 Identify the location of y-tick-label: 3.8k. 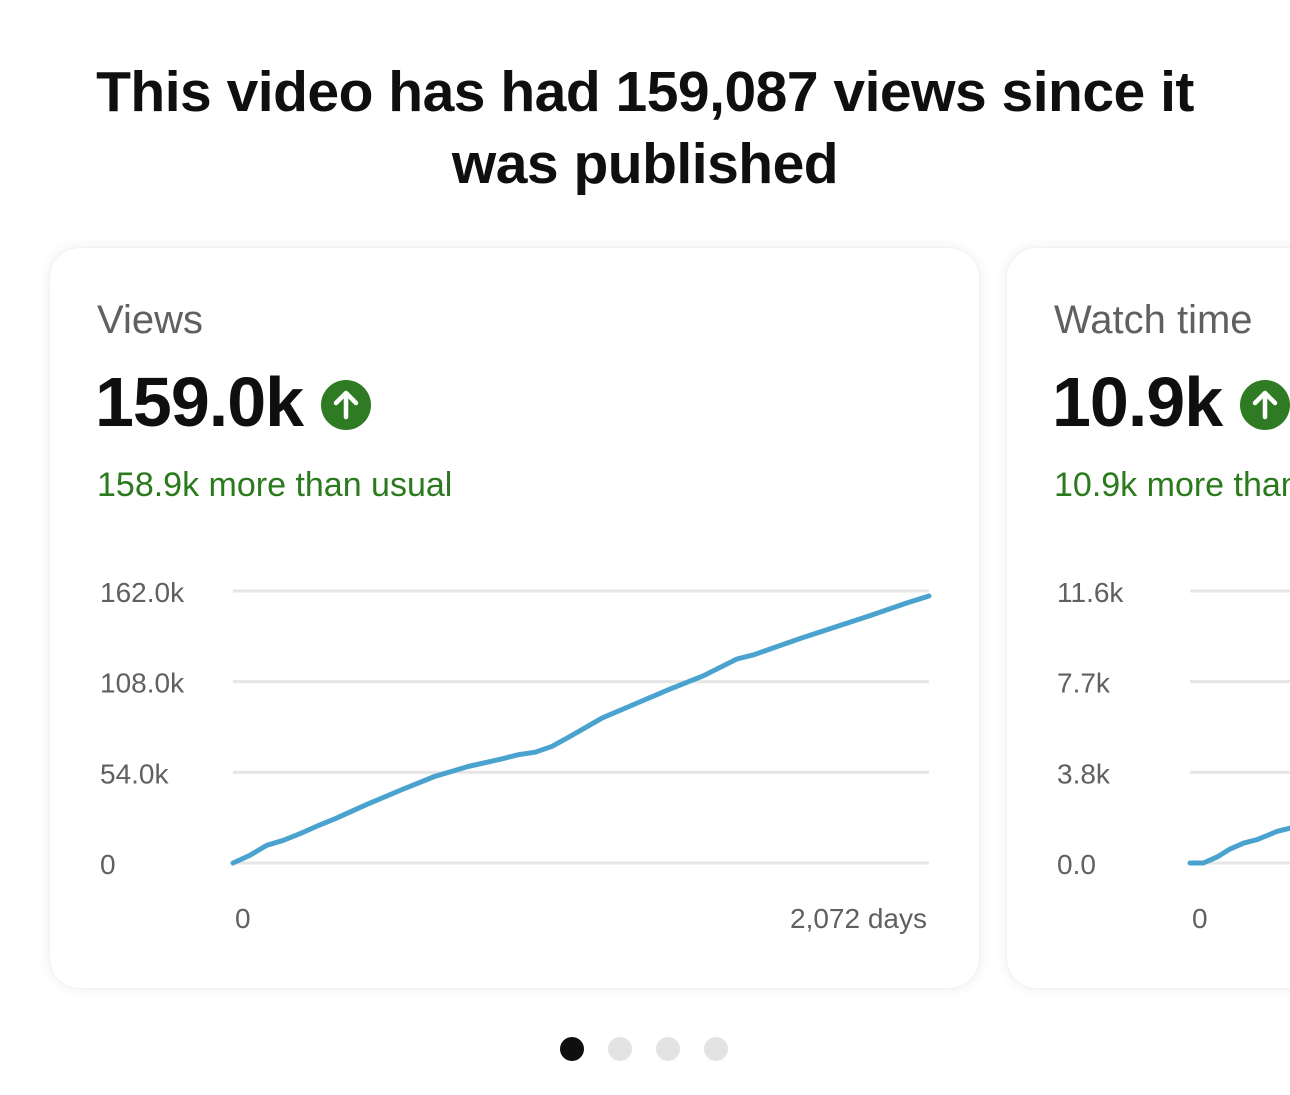
(1084, 773).